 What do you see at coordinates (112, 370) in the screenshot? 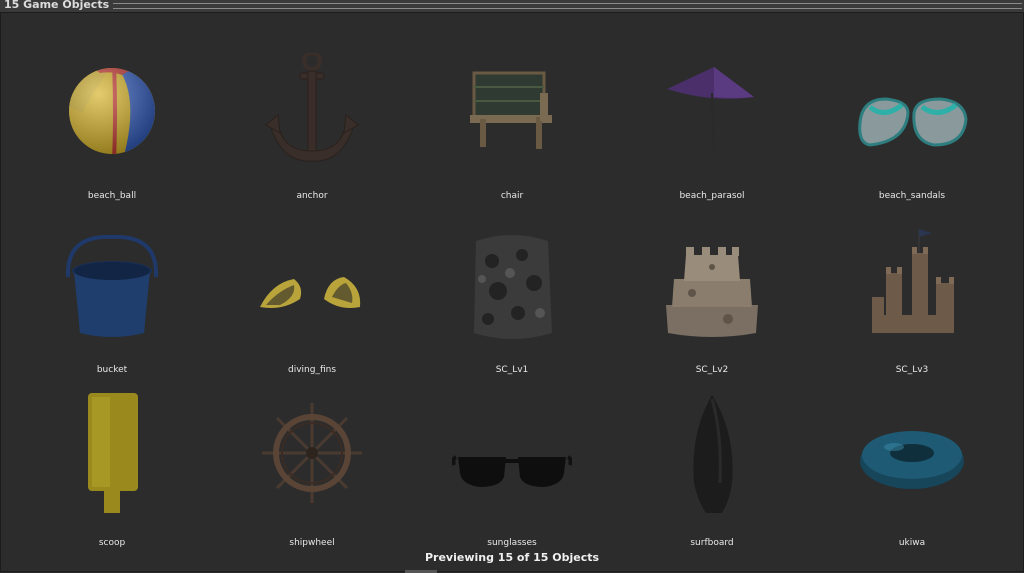
I see `object-label: bucket` at bounding box center [112, 370].